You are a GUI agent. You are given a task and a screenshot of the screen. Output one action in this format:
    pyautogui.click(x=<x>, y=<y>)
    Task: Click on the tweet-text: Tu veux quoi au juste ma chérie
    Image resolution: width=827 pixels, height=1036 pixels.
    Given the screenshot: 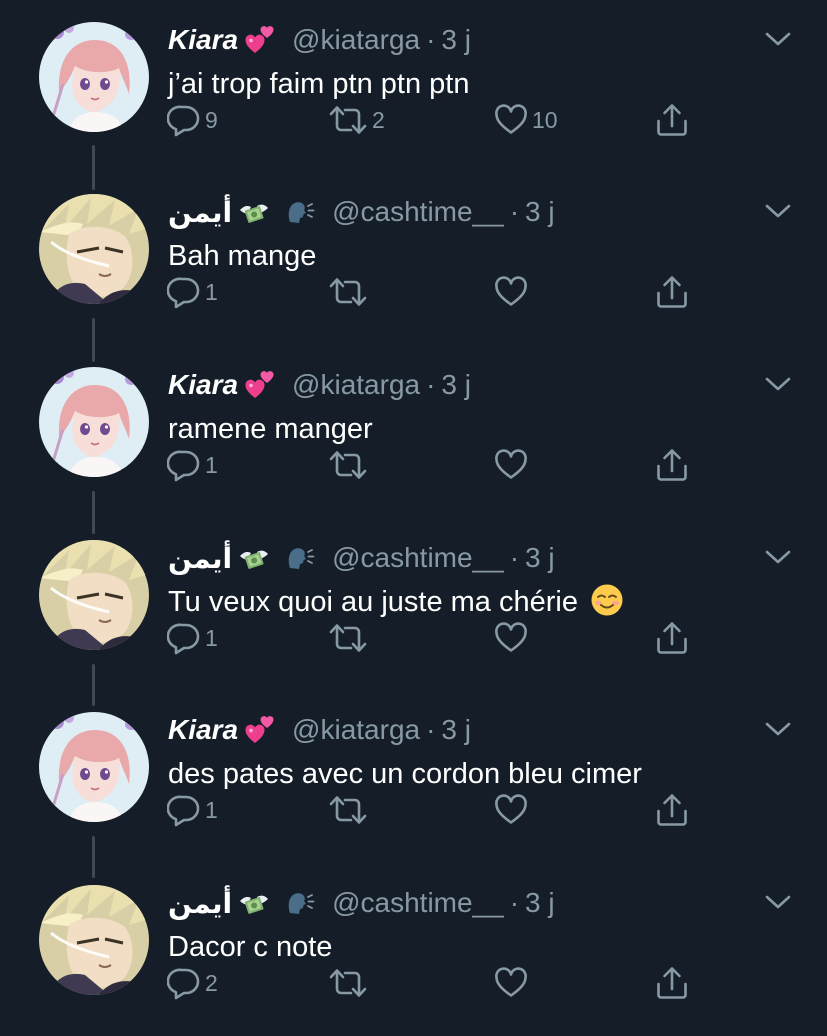 What is the action you would take?
    pyautogui.click(x=396, y=602)
    